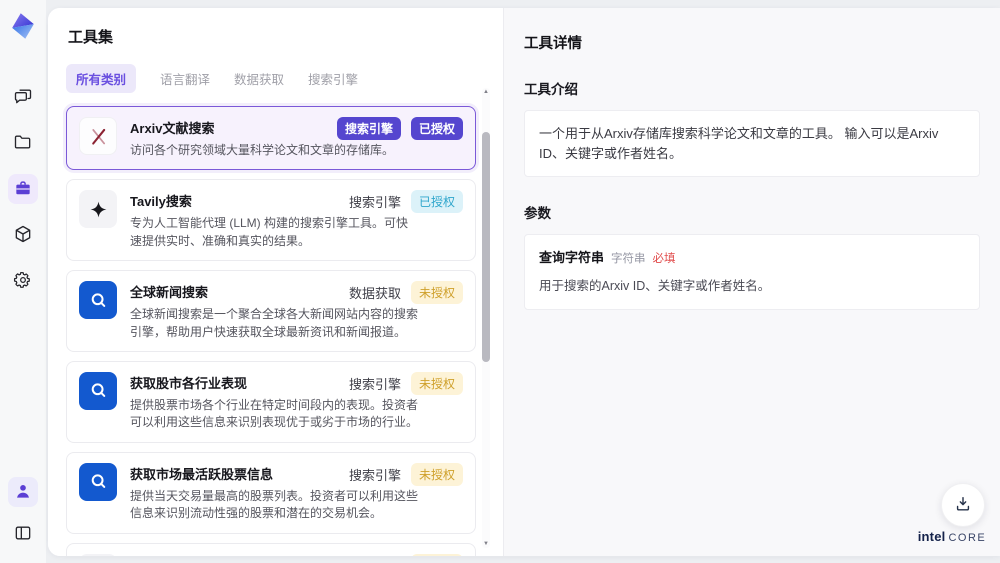 Image resolution: width=1000 pixels, height=563 pixels. What do you see at coordinates (486, 92) in the screenshot?
I see `scroll-up-icon: ▲` at bounding box center [486, 92].